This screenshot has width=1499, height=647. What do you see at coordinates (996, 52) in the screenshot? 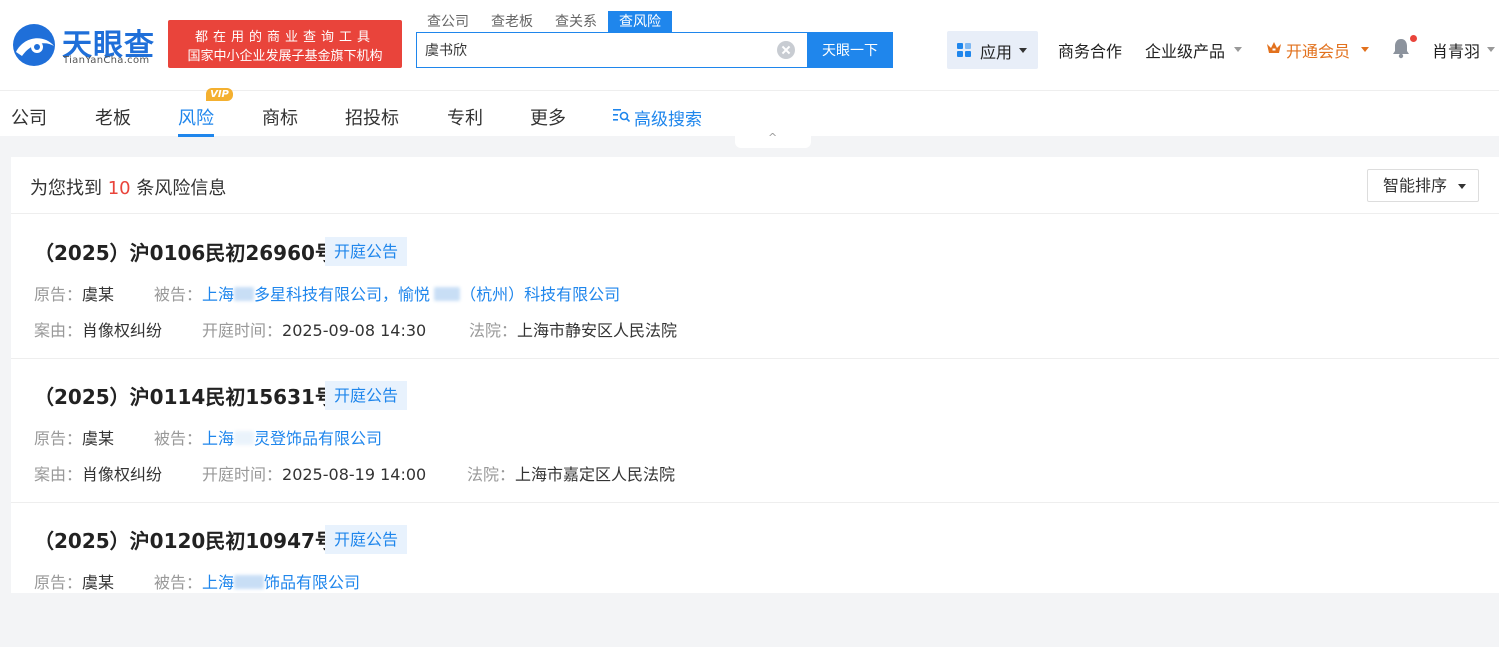
I see `app-menu-label: 应用` at bounding box center [996, 52].